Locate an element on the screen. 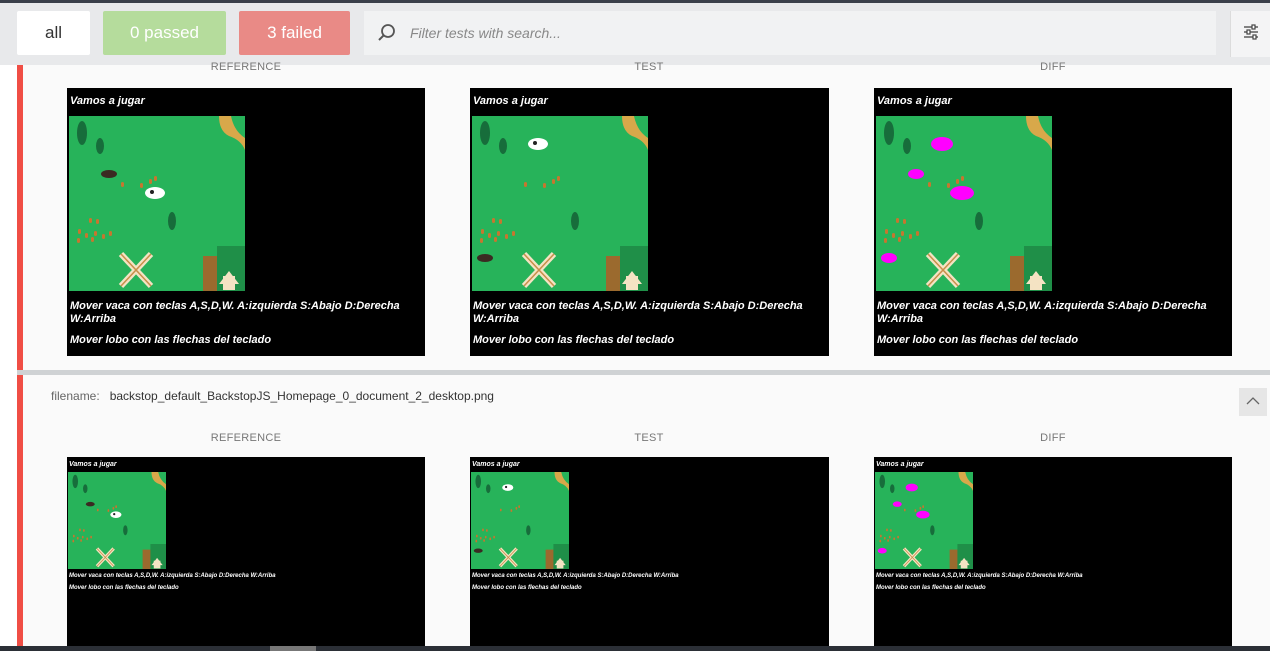 The width and height of the screenshot is (1270, 651). settings-button is located at coordinates (1250, 34).